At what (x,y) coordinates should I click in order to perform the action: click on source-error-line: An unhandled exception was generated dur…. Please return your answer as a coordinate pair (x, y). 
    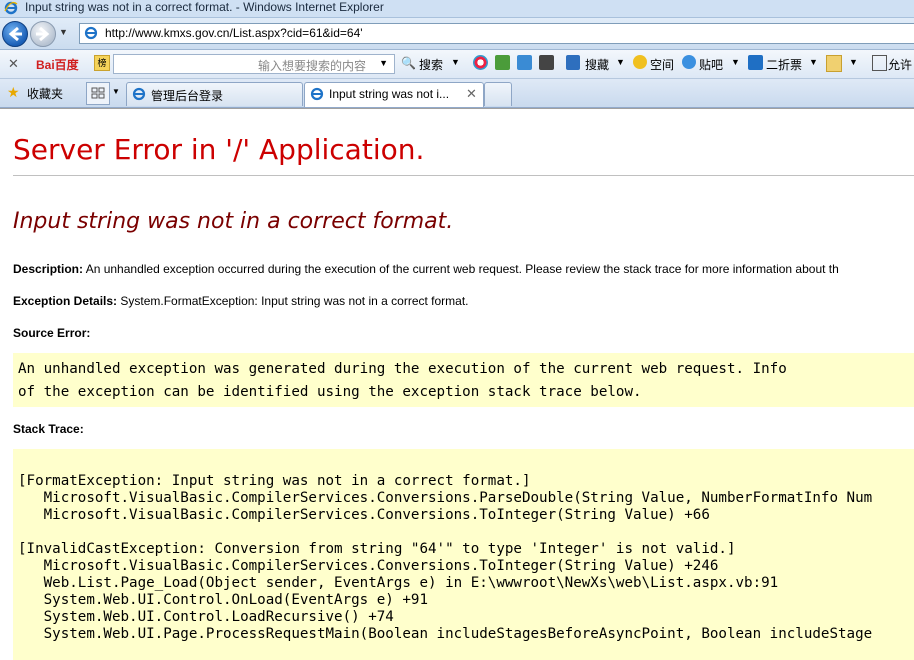
    Looking at the image, I should click on (402, 369).